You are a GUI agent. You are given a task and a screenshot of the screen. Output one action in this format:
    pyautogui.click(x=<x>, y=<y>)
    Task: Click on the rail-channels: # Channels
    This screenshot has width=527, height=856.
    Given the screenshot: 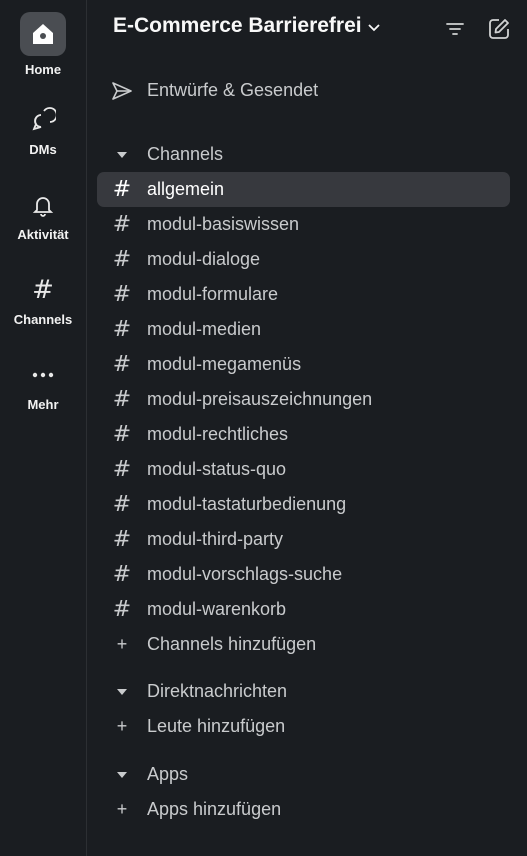 What is the action you would take?
    pyautogui.click(x=43, y=300)
    